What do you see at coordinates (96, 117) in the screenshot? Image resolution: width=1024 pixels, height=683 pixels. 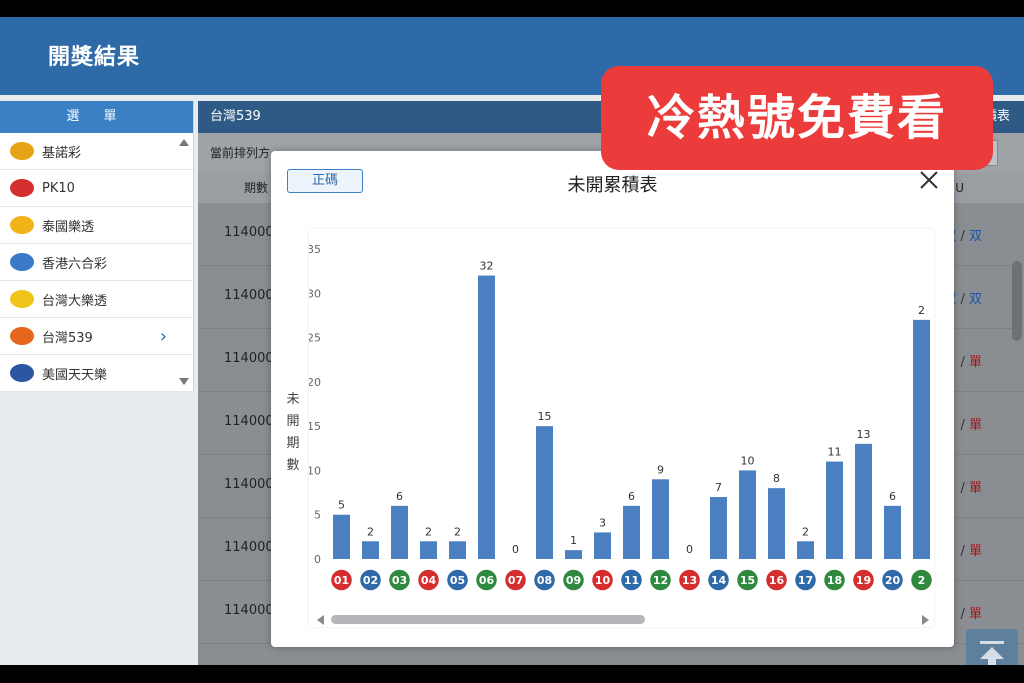 I see `sidebar-title: 選 單` at bounding box center [96, 117].